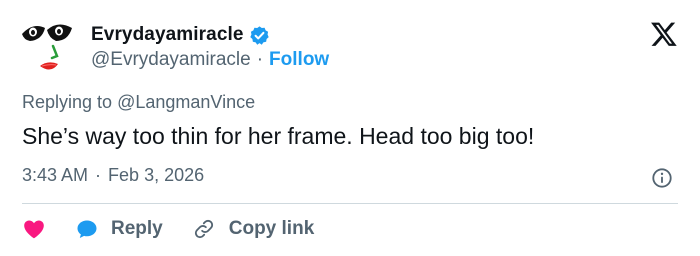 The height and width of the screenshot is (256, 700). What do you see at coordinates (156, 175) in the screenshot?
I see `tweet-date: Feb 3, 2026` at bounding box center [156, 175].